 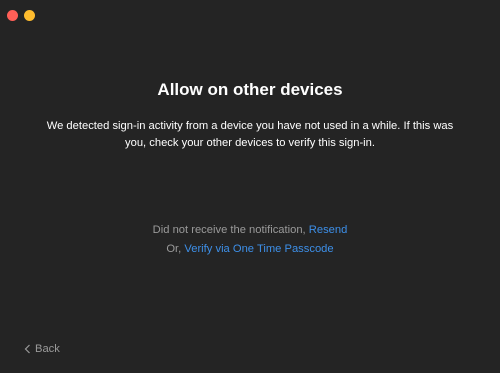 I want to click on verify-otp-link: Verify via One Time Passcode, so click(x=258, y=249).